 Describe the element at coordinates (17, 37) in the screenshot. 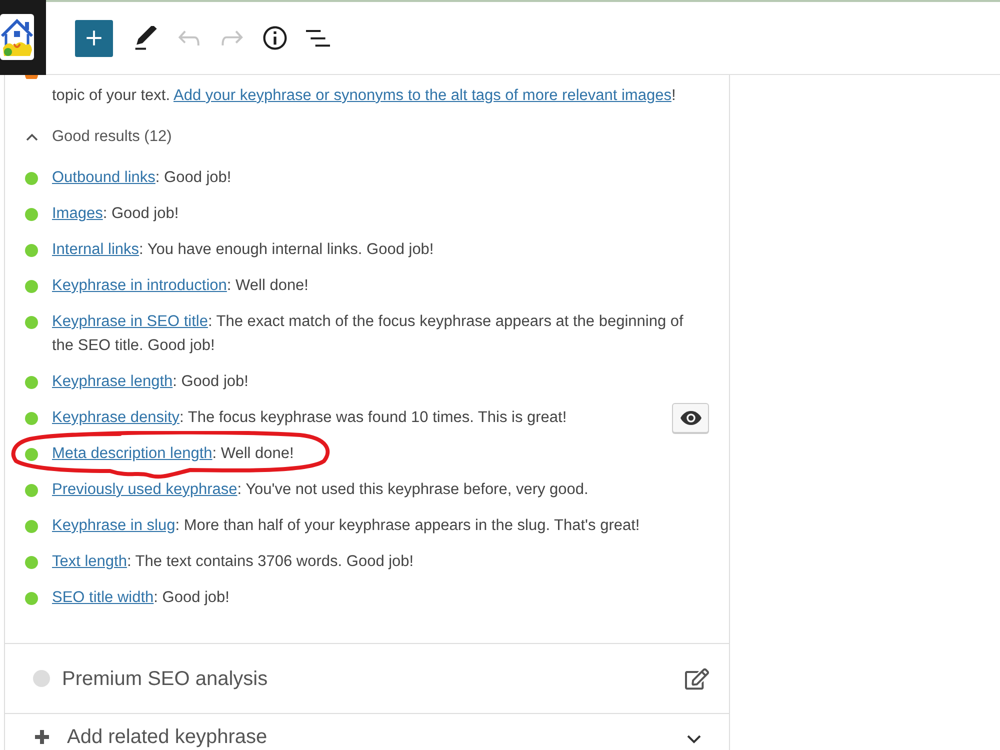

I see `house-logo` at that location.